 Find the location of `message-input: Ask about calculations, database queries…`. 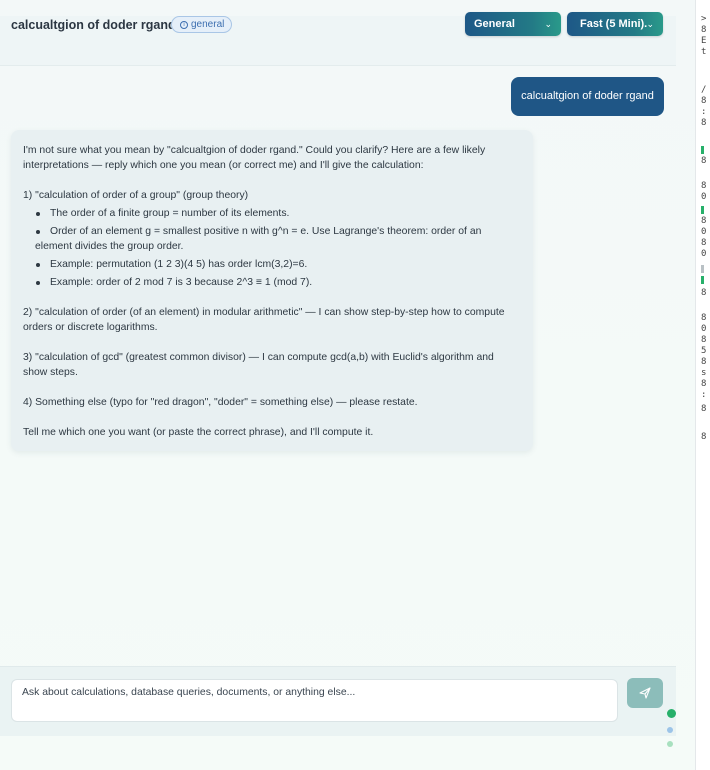

message-input: Ask about calculations, database queries… is located at coordinates (314, 700).